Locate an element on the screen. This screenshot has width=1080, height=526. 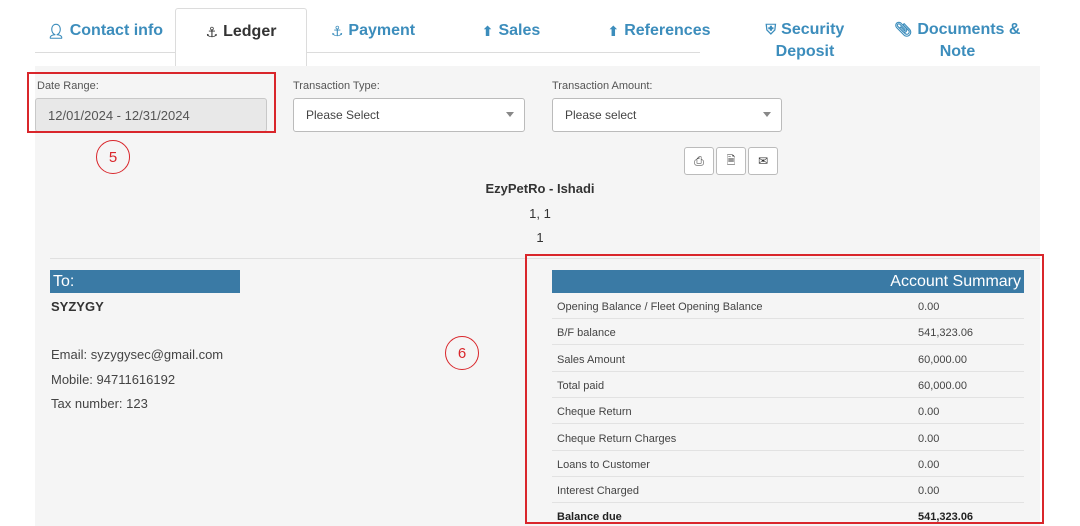
print-button: ⎙ is located at coordinates (699, 161).